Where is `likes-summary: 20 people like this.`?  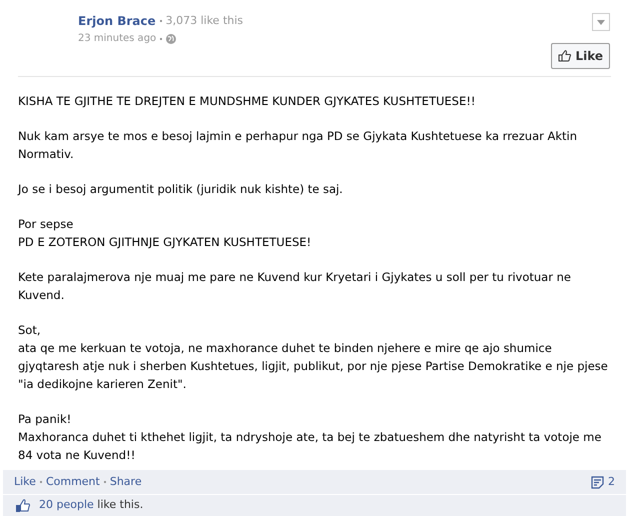
likes-summary: 20 people like this. is located at coordinates (91, 505).